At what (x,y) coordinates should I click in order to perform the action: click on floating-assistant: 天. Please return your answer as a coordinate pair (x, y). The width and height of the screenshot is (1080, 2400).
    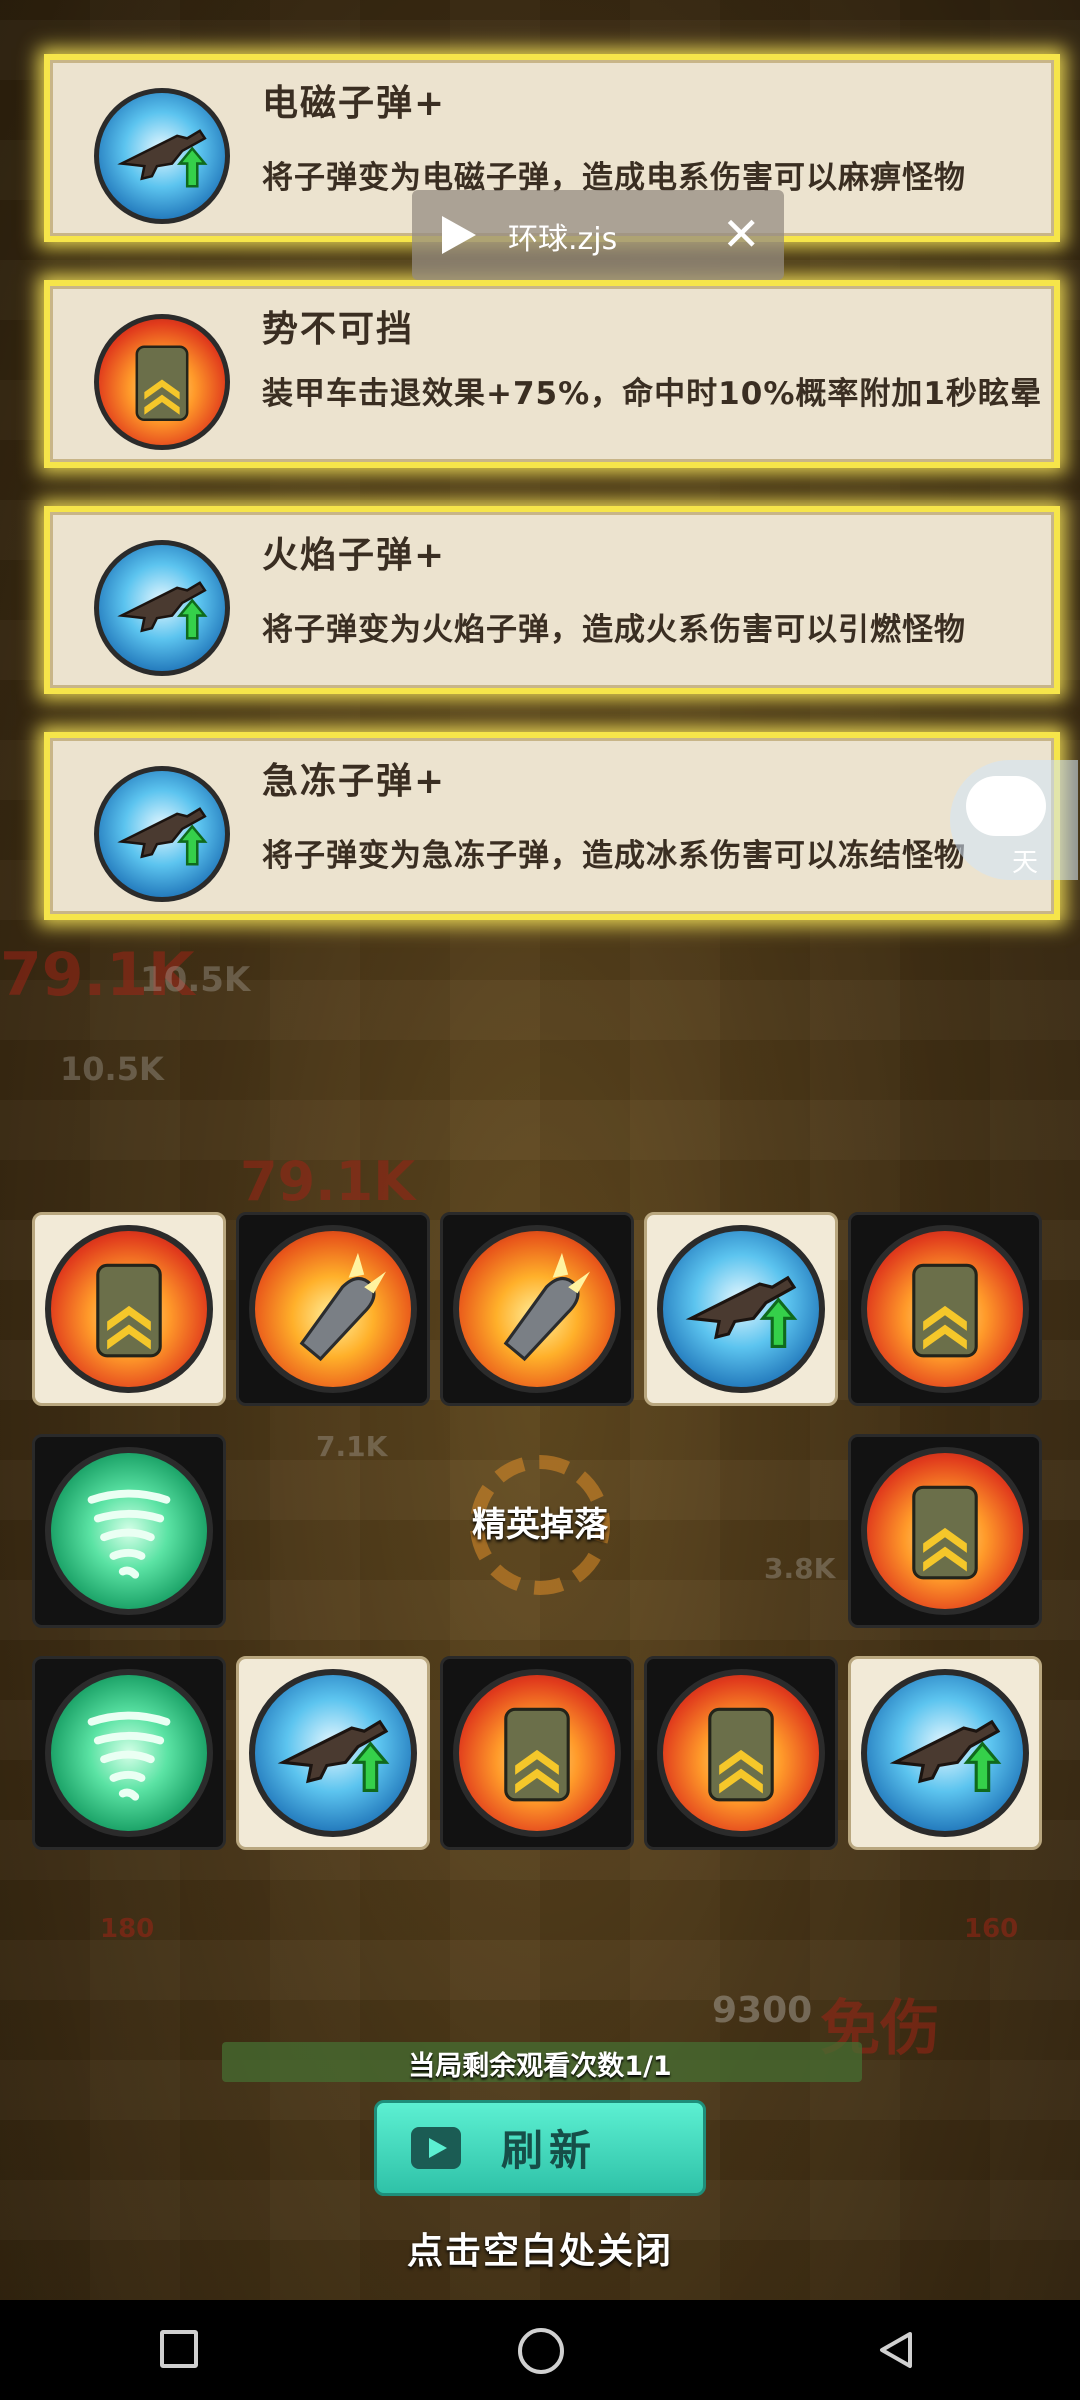
    Looking at the image, I should click on (1014, 820).